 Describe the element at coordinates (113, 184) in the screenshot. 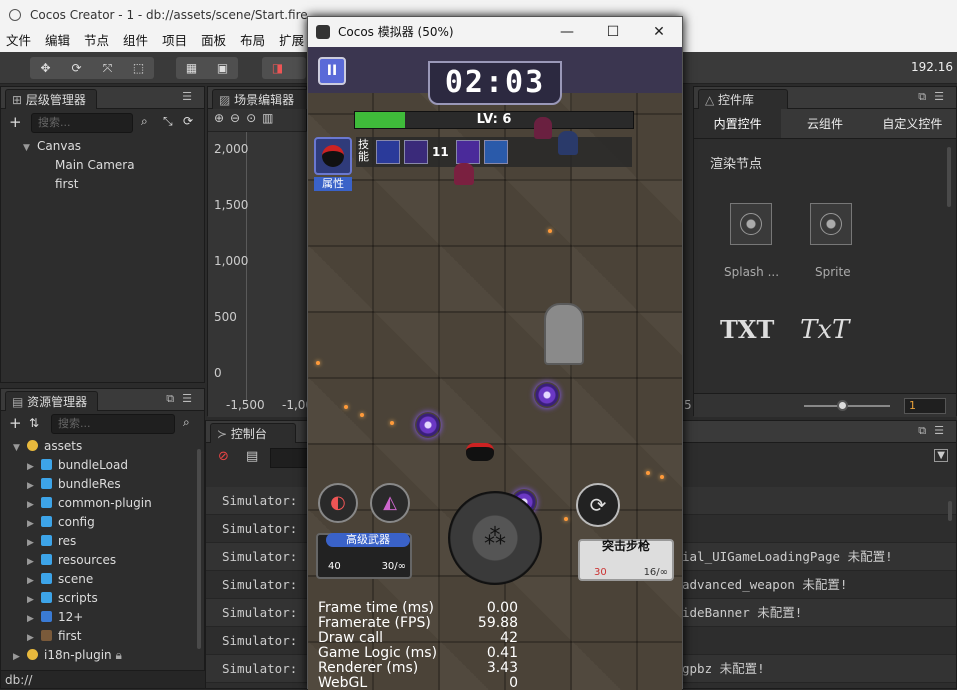

I see `tree-node-first: first` at that location.